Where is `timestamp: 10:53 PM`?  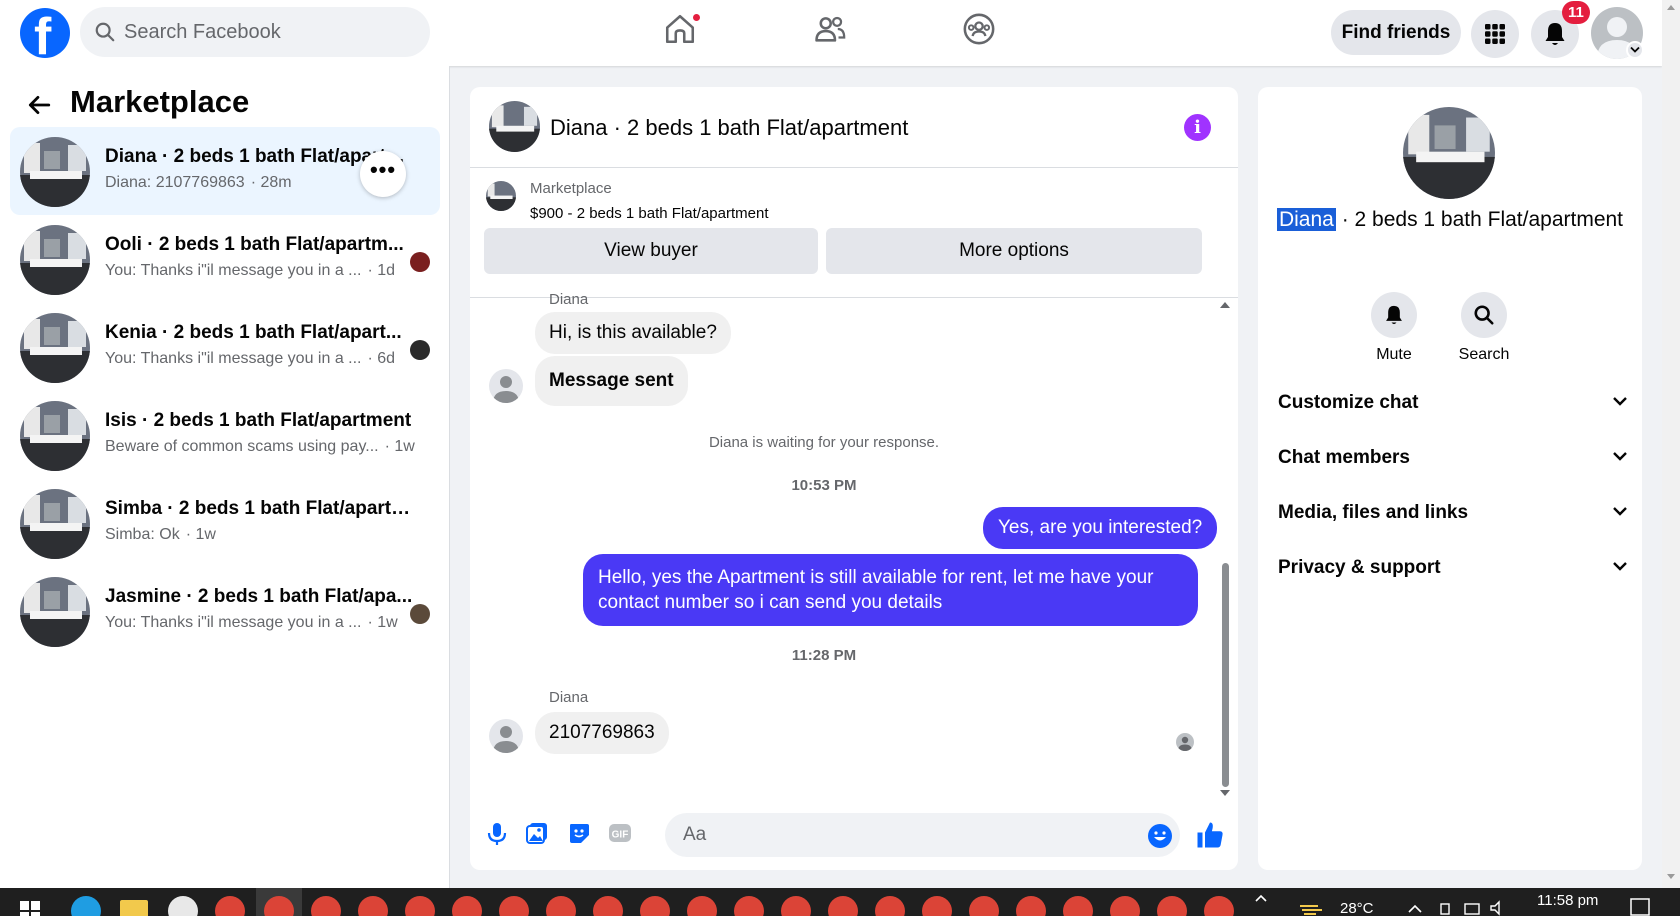
timestamp: 10:53 PM is located at coordinates (824, 485).